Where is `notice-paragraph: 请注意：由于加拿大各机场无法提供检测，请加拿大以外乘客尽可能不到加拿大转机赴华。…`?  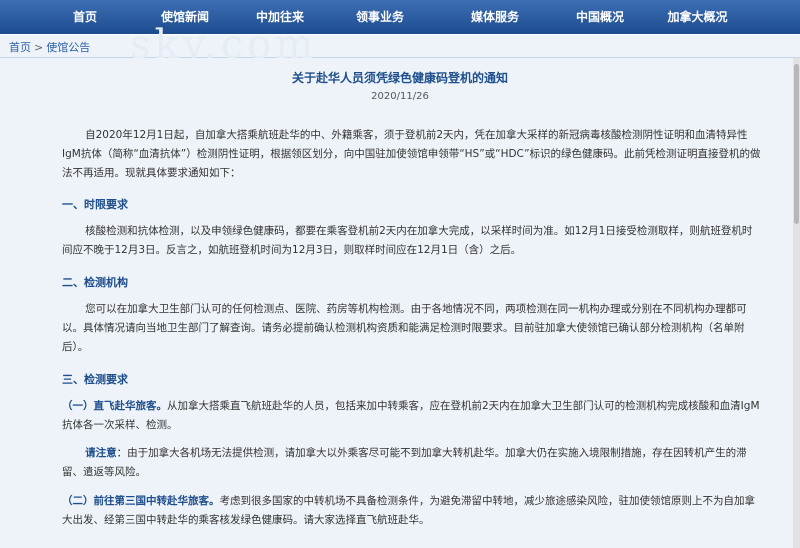
notice-paragraph: 请注意：由于加拿大各机场无法提供检测，请加拿大以外乘客尽可能不到加拿大转机赴华。… is located at coordinates (412, 463).